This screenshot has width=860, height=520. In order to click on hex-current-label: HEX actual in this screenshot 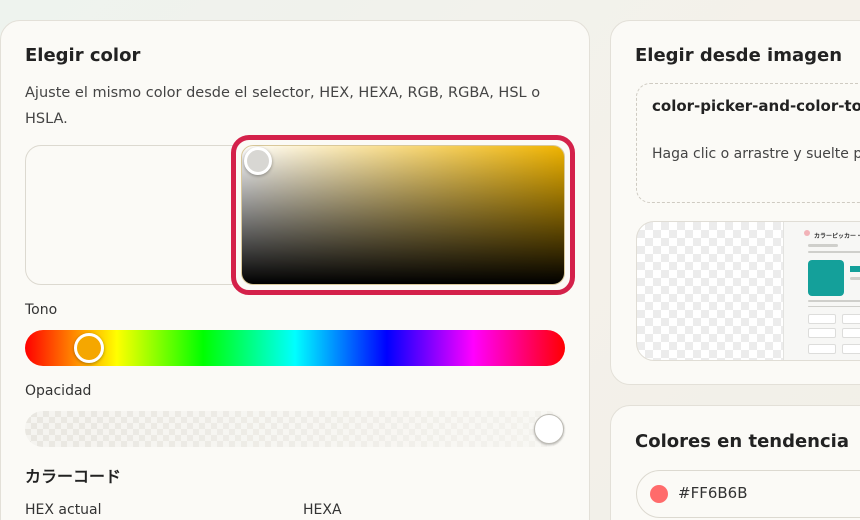, I will do `click(63, 510)`.